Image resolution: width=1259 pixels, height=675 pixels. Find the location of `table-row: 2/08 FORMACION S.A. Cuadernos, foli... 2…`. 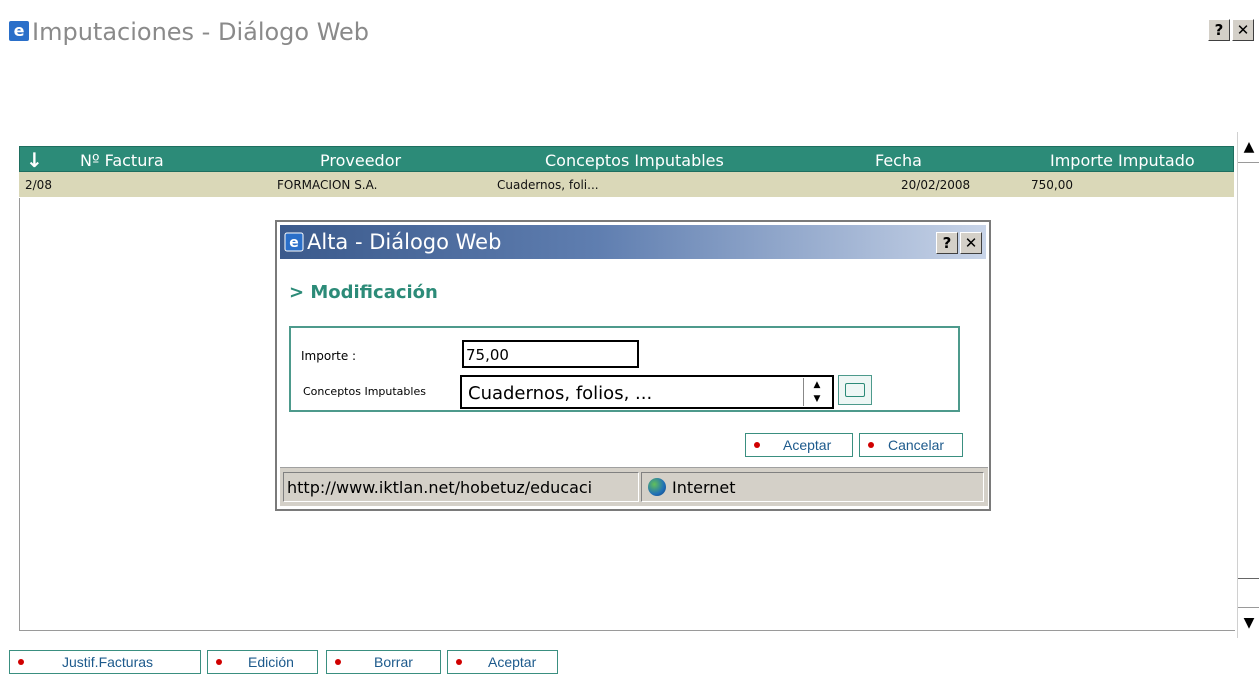

table-row: 2/08 FORMACION S.A. Cuadernos, foli... 2… is located at coordinates (626, 184).